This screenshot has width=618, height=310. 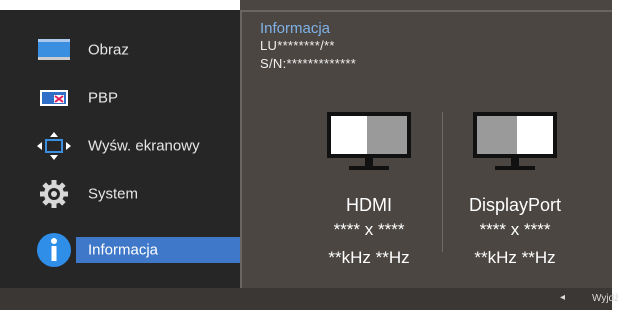 I want to click on sidebar-item-obraz: Obraz, so click(x=120, y=50).